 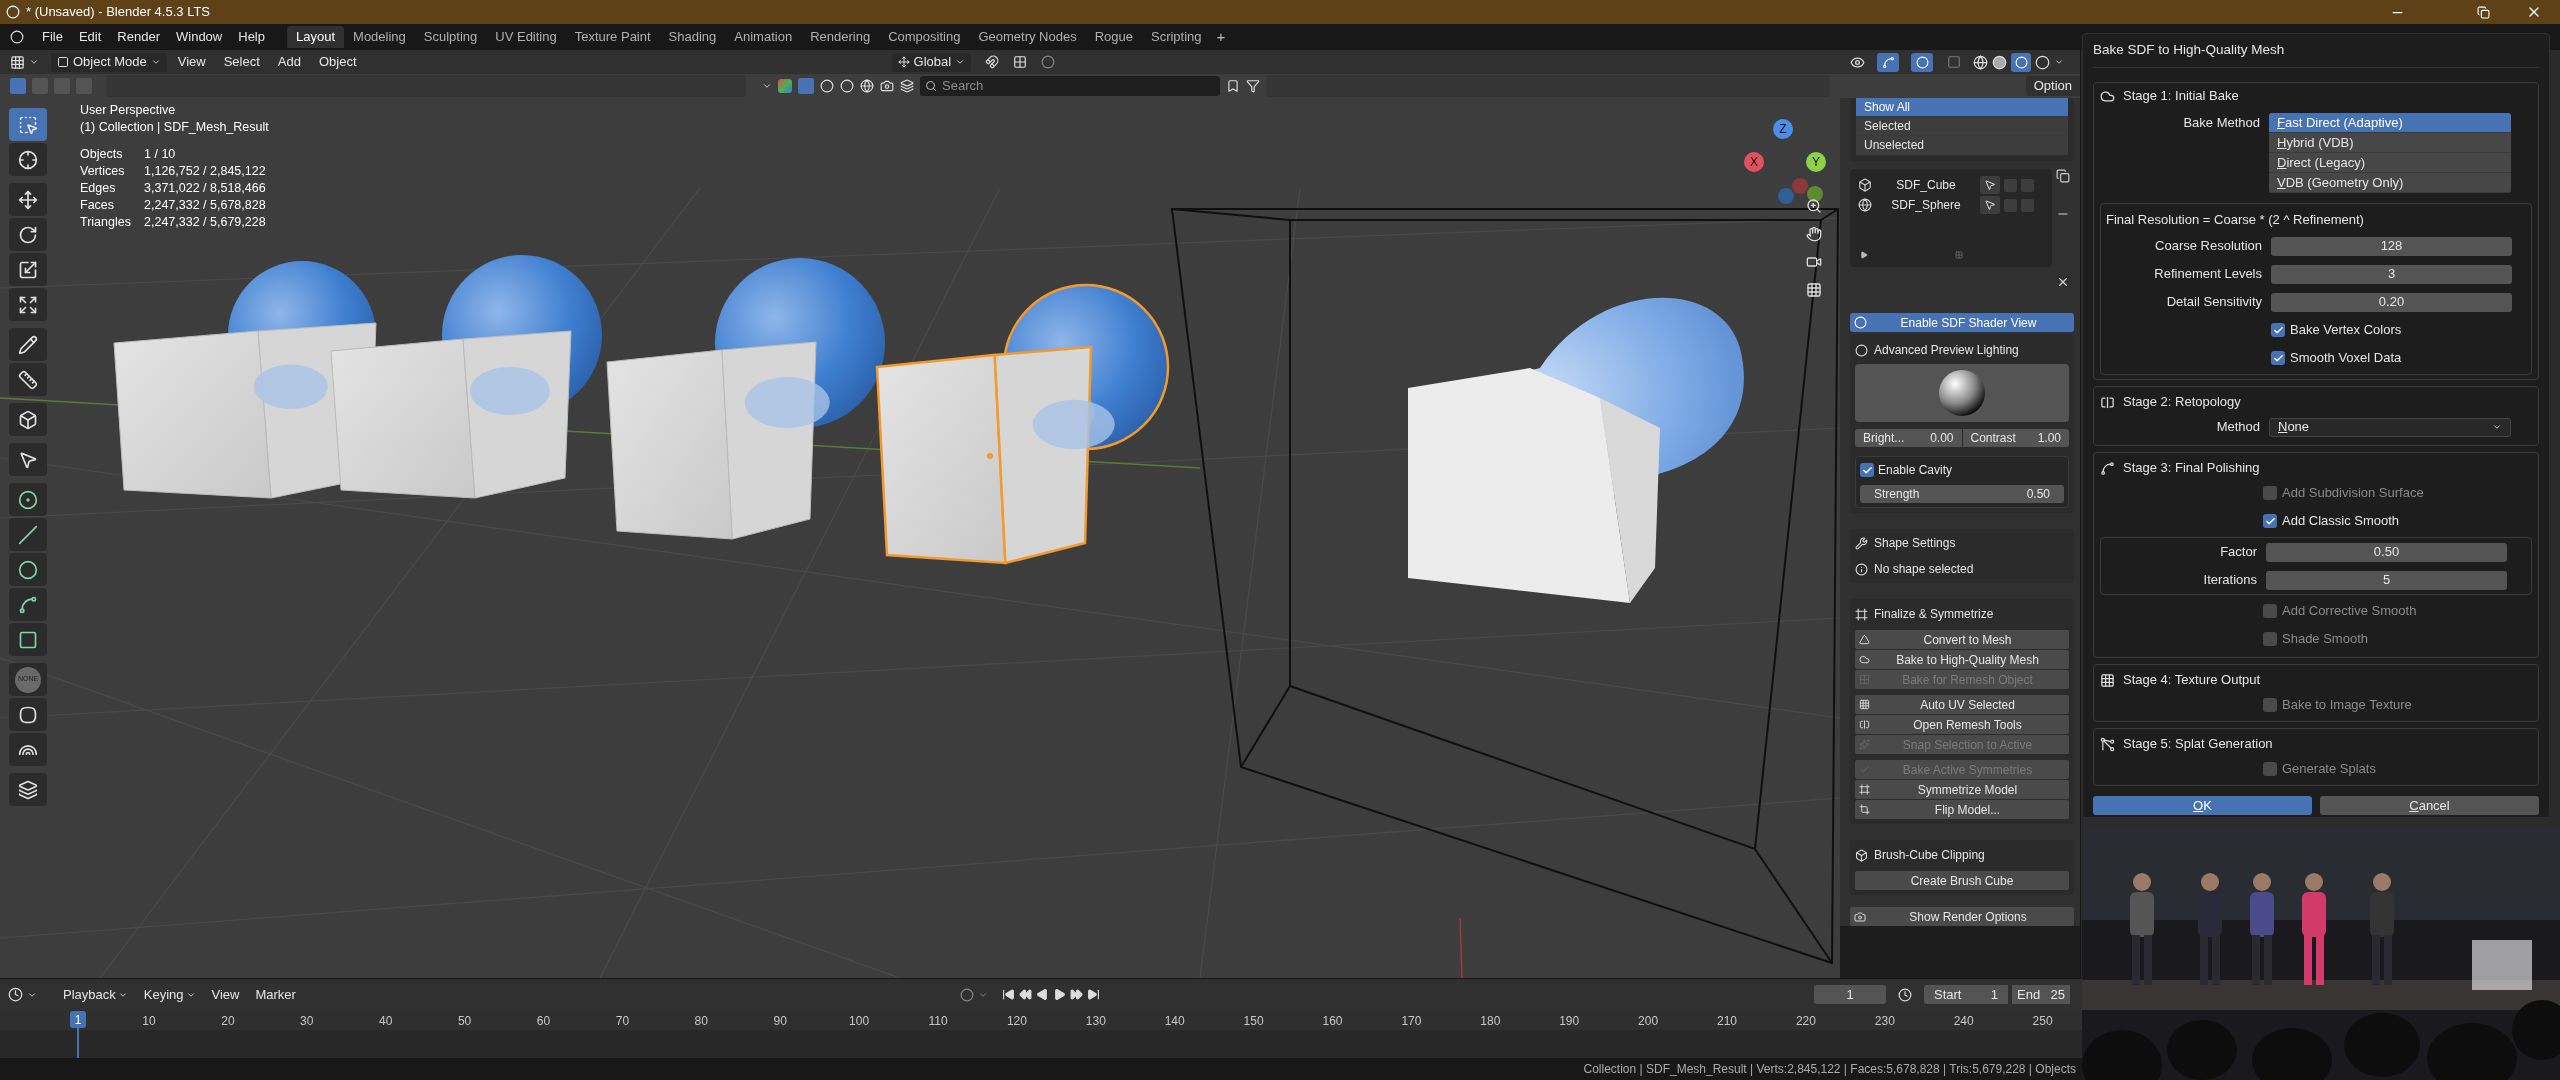 What do you see at coordinates (1962, 639) in the screenshot?
I see `panel-button: Convert to Mesh` at bounding box center [1962, 639].